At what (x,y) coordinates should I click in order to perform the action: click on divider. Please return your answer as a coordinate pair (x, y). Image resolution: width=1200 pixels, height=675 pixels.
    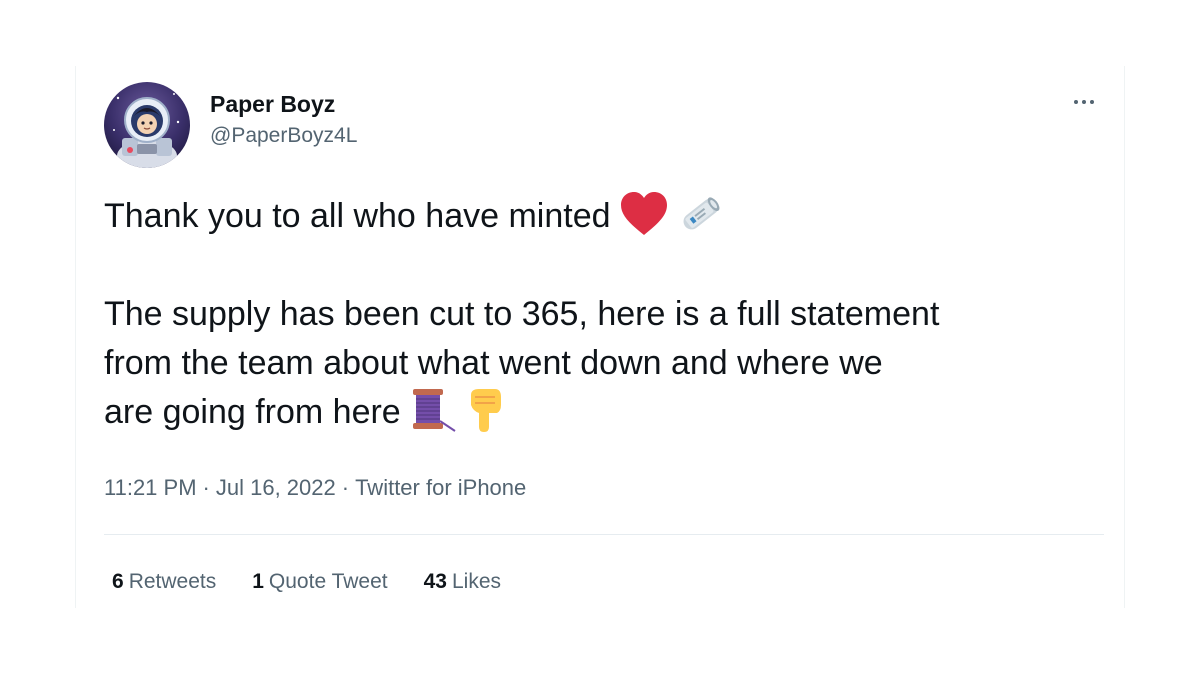
    Looking at the image, I should click on (604, 534).